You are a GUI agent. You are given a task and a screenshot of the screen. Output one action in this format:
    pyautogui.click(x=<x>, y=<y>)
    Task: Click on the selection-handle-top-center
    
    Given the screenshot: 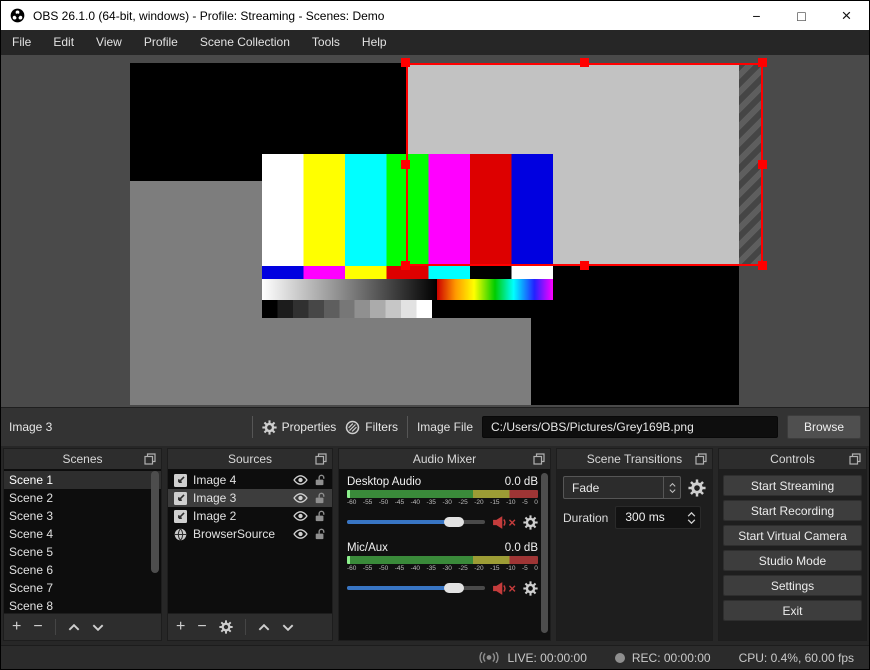 What is the action you would take?
    pyautogui.click(x=584, y=62)
    